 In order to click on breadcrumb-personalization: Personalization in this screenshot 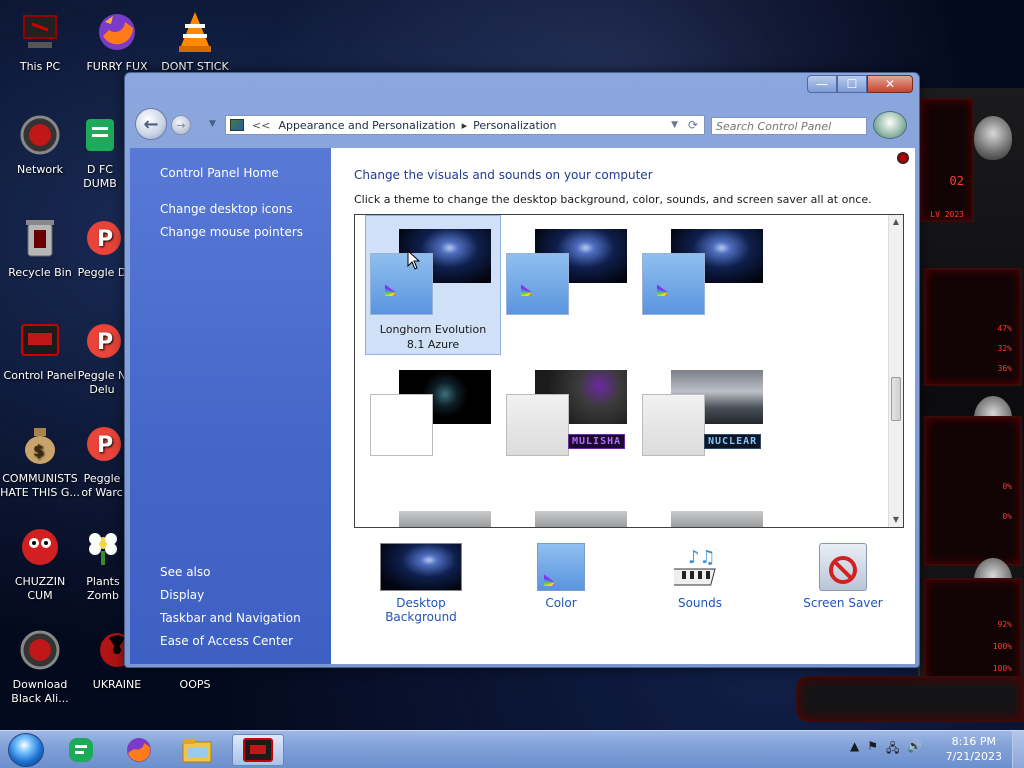, I will do `click(514, 125)`.